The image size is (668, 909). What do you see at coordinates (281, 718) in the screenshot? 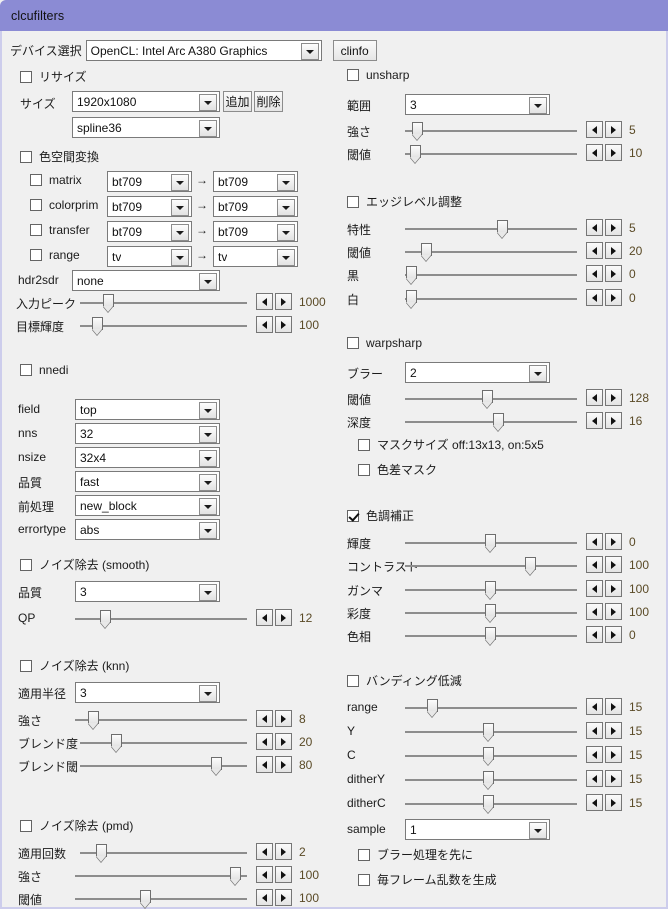
I see `knn-strength-spin: 8` at bounding box center [281, 718].